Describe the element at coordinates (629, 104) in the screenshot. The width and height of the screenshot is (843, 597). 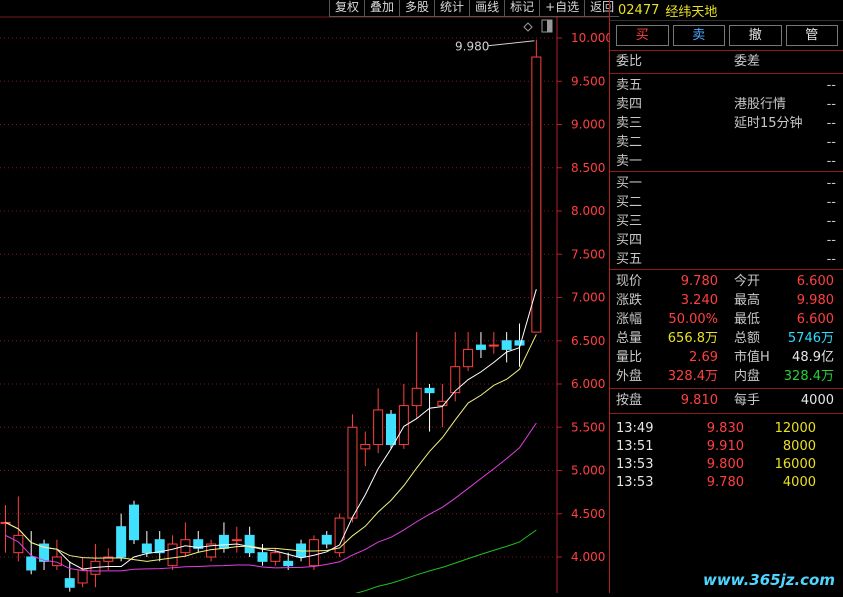
I see `sell-level-label: 卖四` at that location.